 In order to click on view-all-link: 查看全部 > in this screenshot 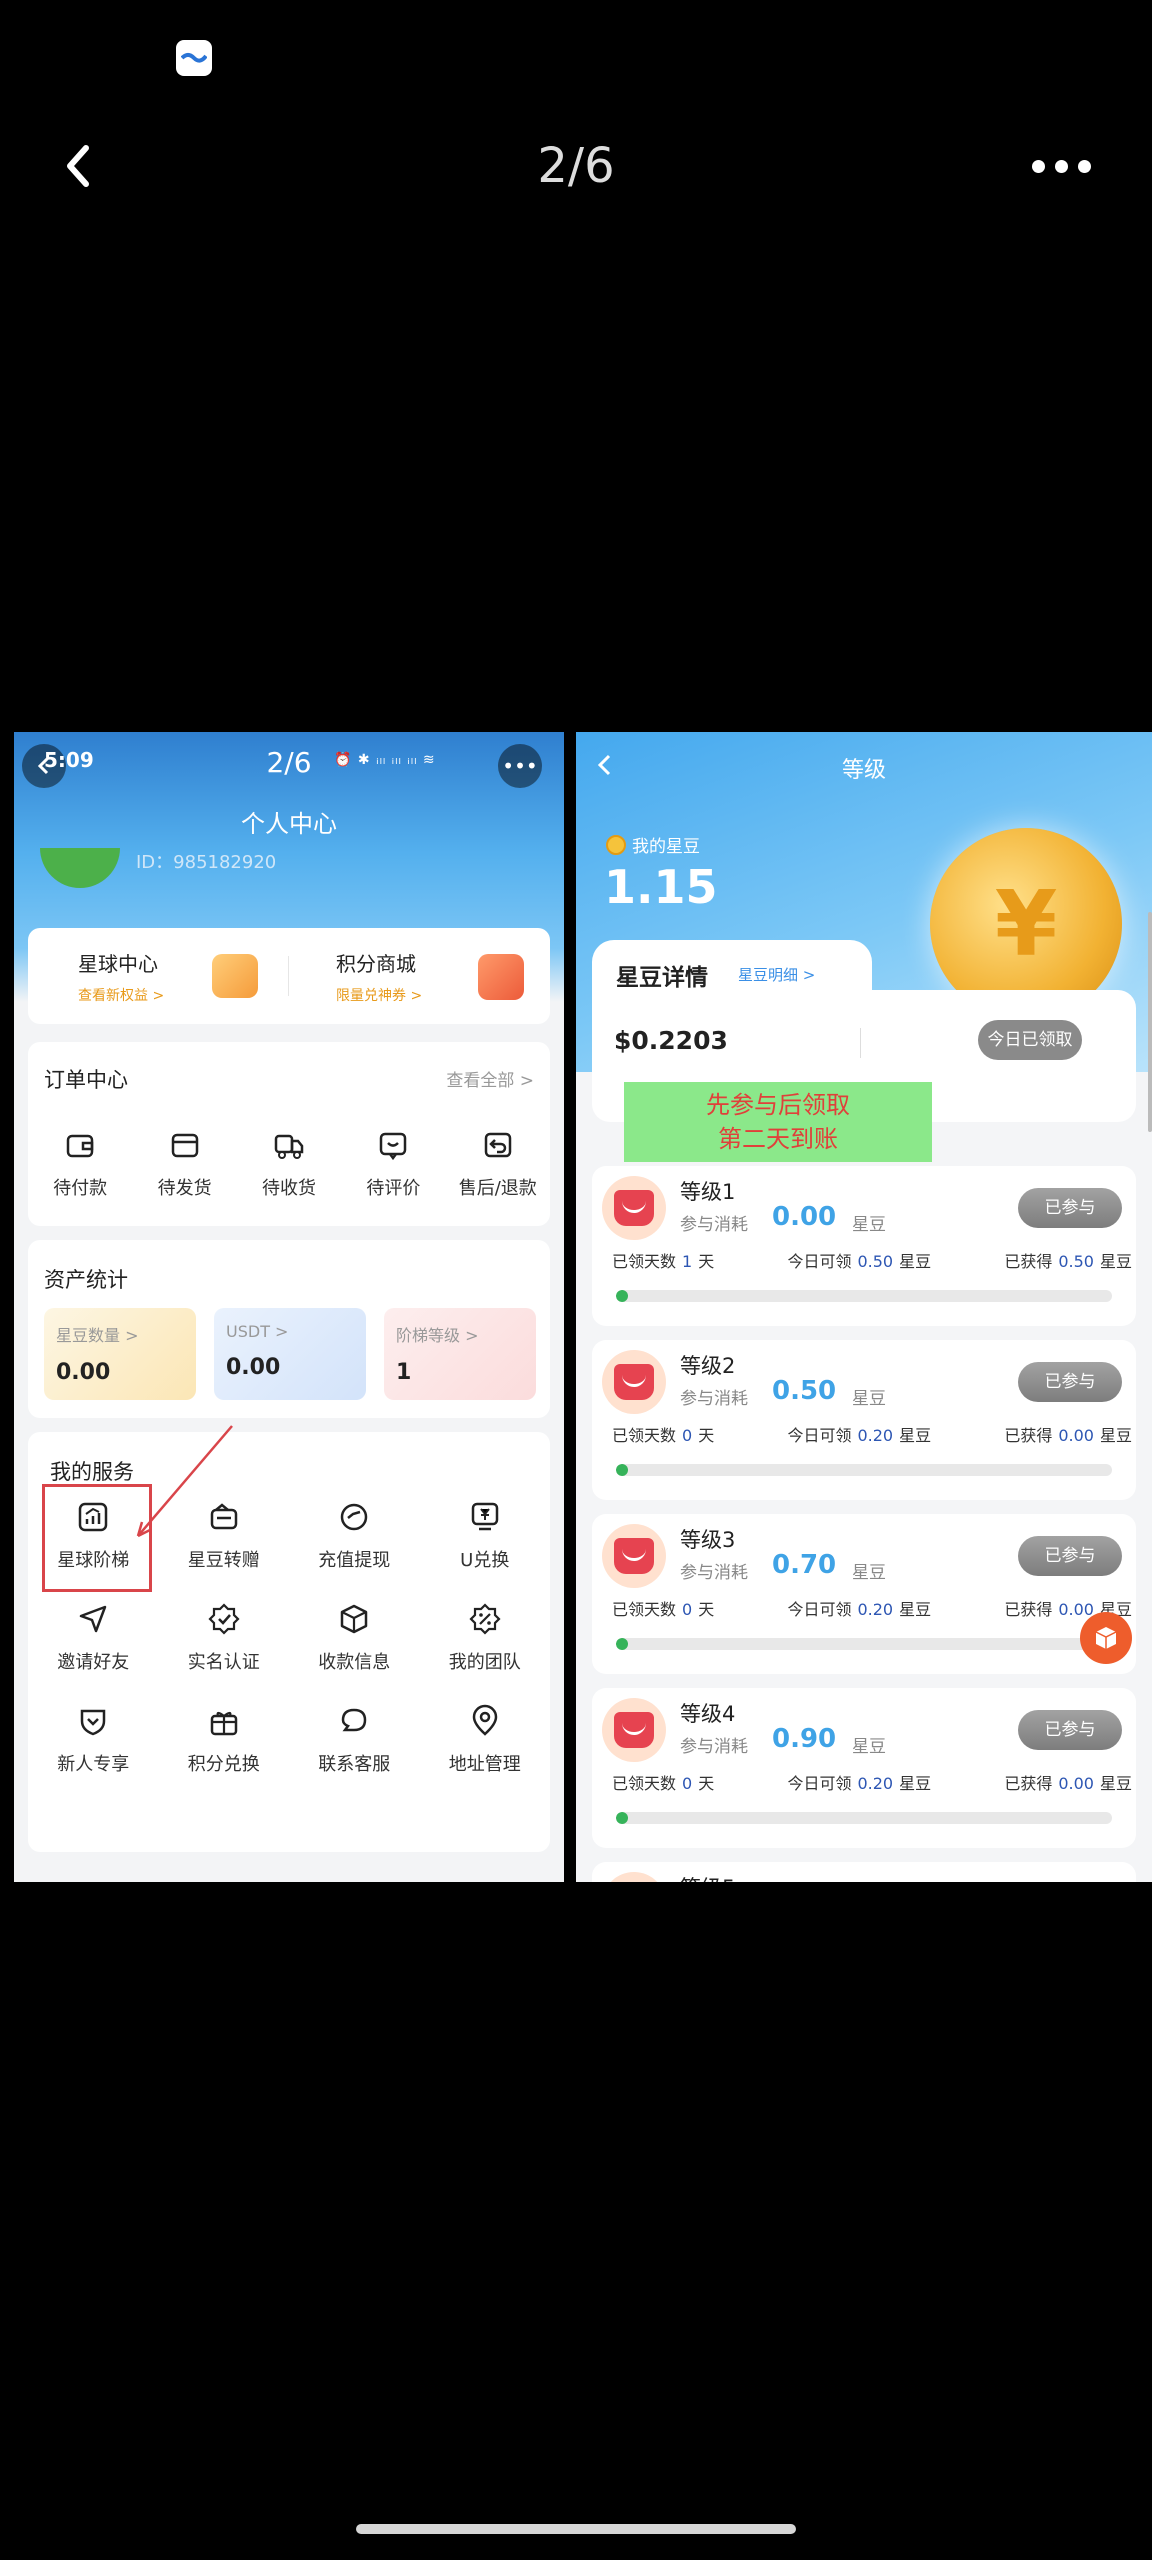, I will do `click(490, 1078)`.